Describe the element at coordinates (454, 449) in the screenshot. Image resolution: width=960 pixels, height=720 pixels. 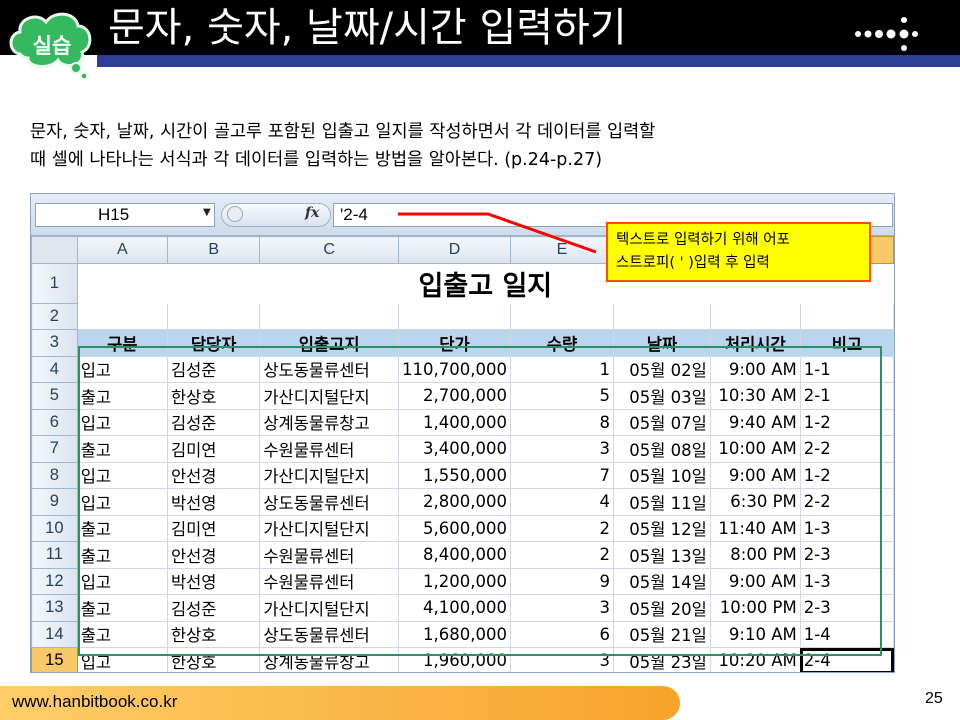
I see `table-cell: 3,400,000` at that location.